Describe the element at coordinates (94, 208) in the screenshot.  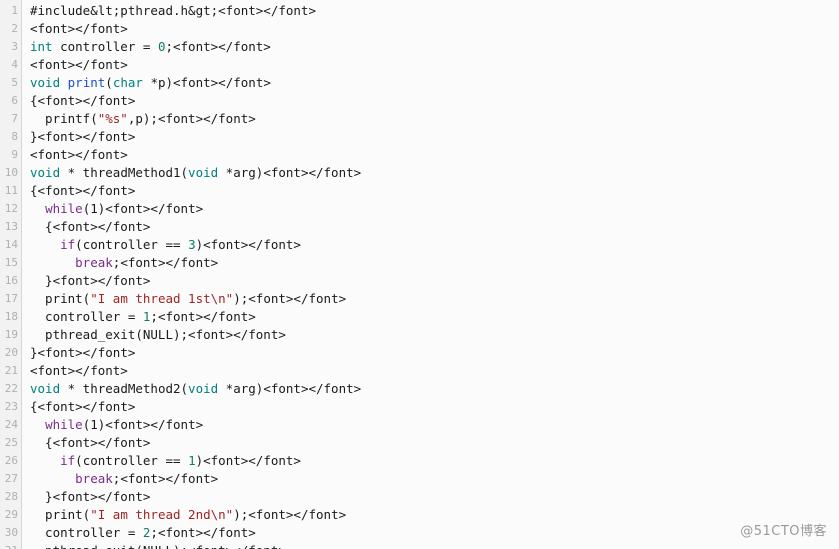
I see `token-plain: (1)` at that location.